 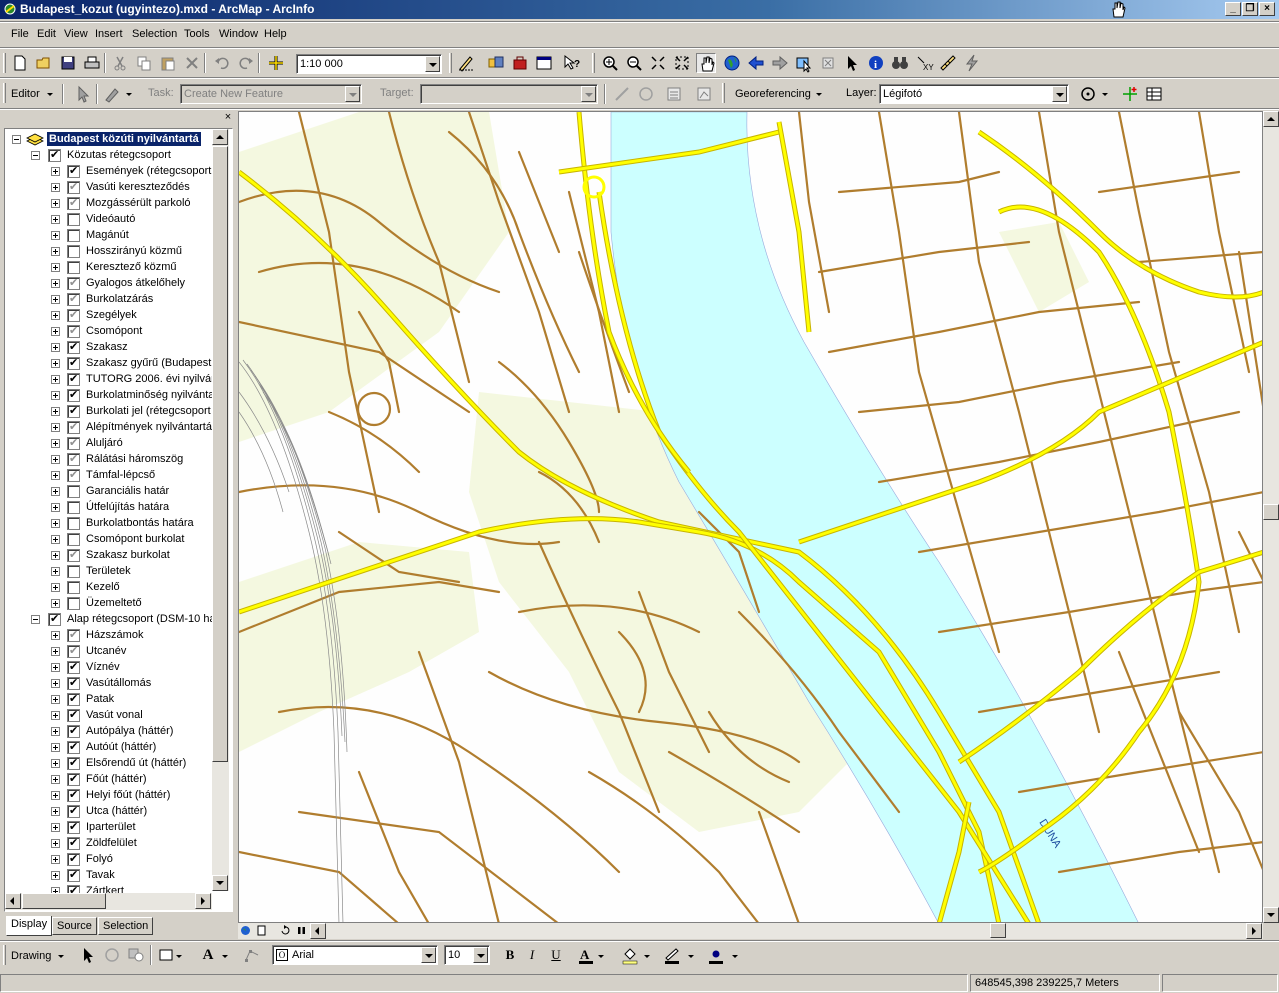 I want to click on toc-layer-label: Alépítmények nyilvántartá, so click(x=149, y=427).